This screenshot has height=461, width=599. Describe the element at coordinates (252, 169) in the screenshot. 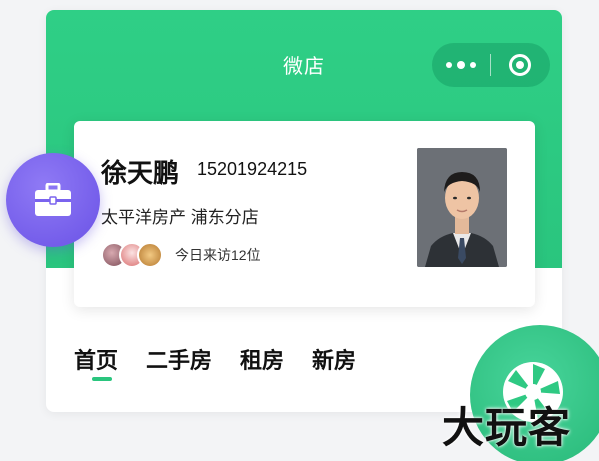

I see `agent-phone: 15201924215` at that location.